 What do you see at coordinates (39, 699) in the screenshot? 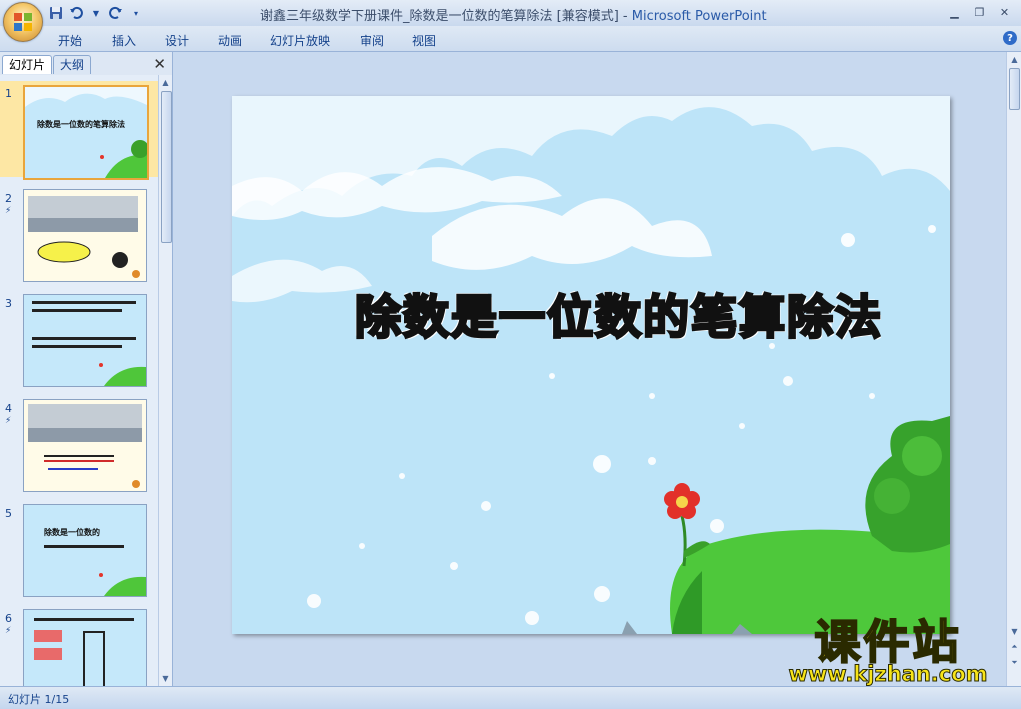
I see `slide-counter: 幻灯片 1/15` at bounding box center [39, 699].